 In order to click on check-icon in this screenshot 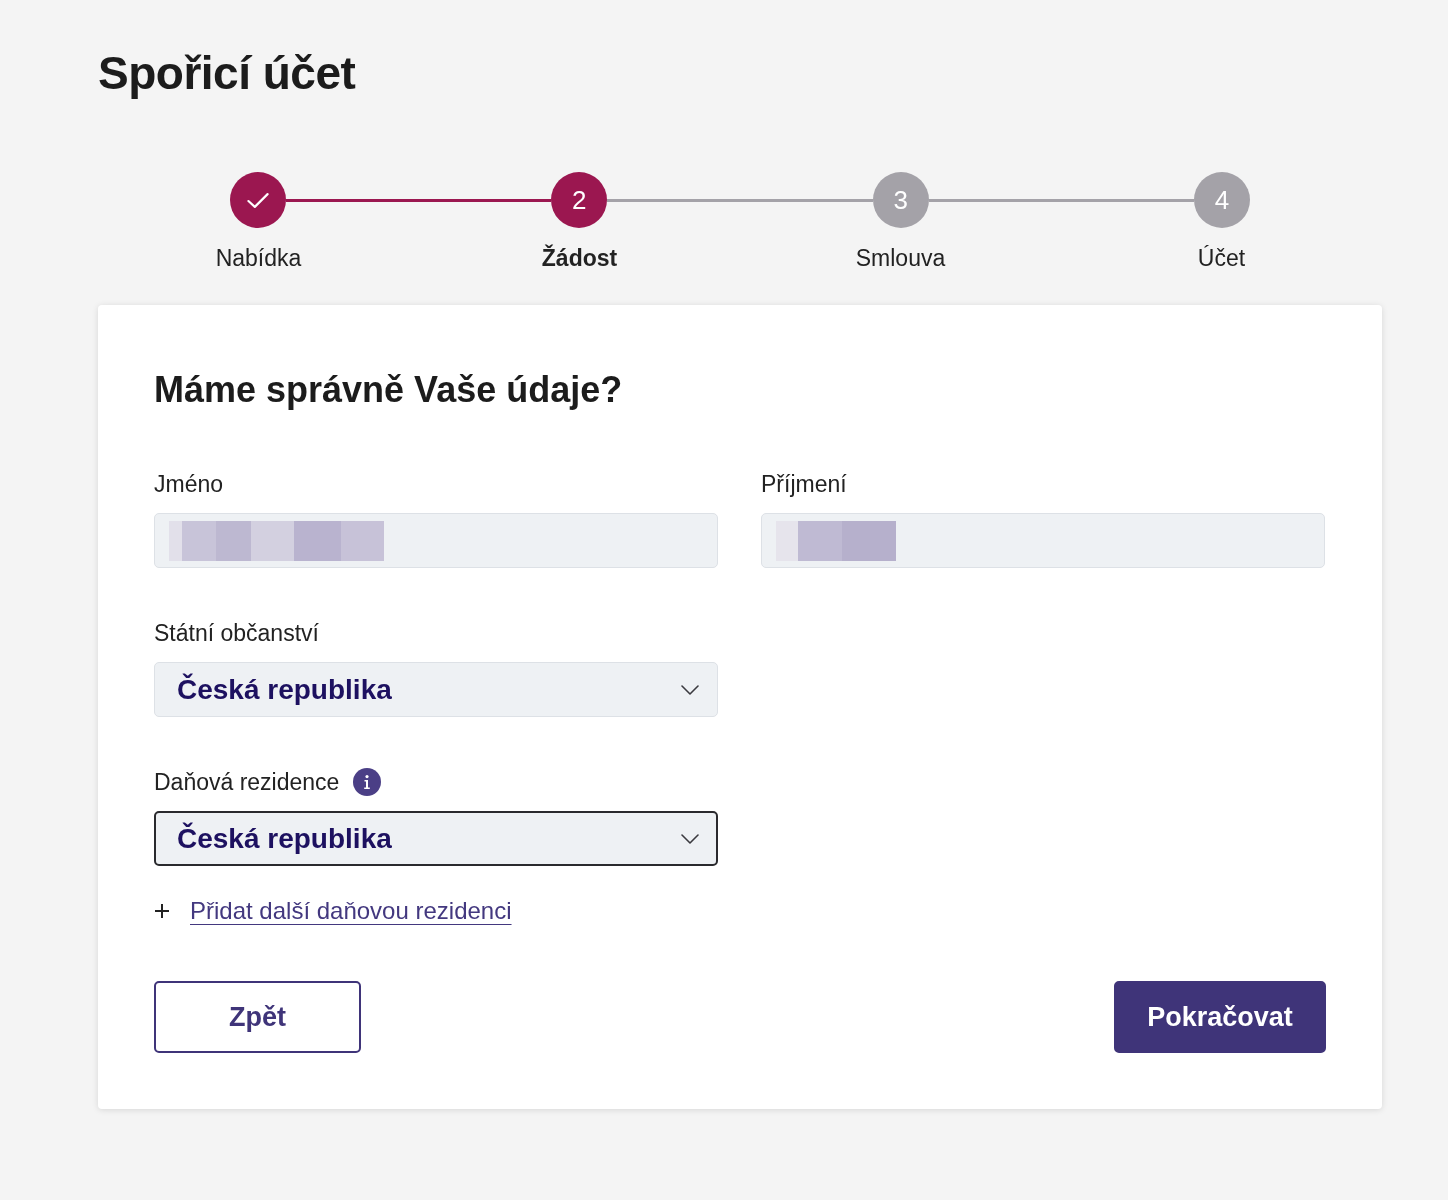, I will do `click(258, 200)`.